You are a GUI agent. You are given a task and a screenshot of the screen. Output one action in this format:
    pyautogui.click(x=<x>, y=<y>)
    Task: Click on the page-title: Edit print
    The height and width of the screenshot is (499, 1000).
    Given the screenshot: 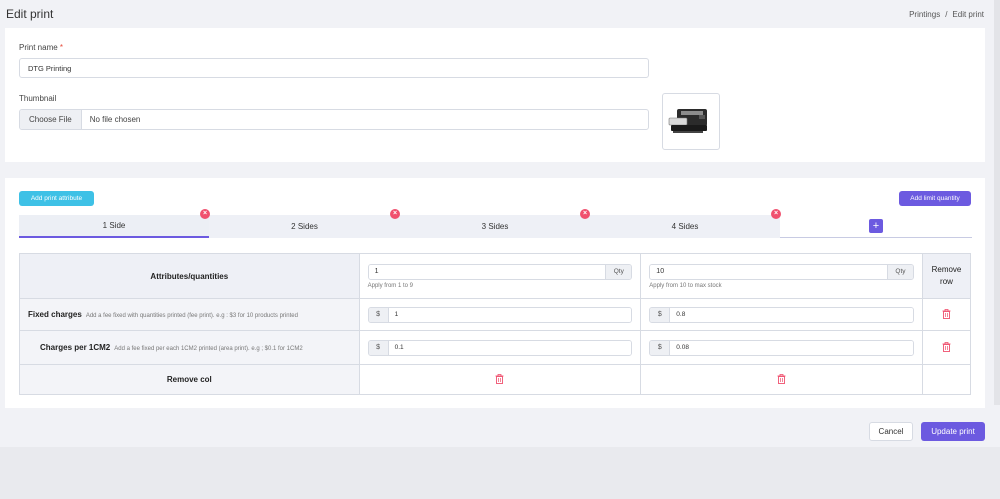 What is the action you would take?
    pyautogui.click(x=30, y=14)
    